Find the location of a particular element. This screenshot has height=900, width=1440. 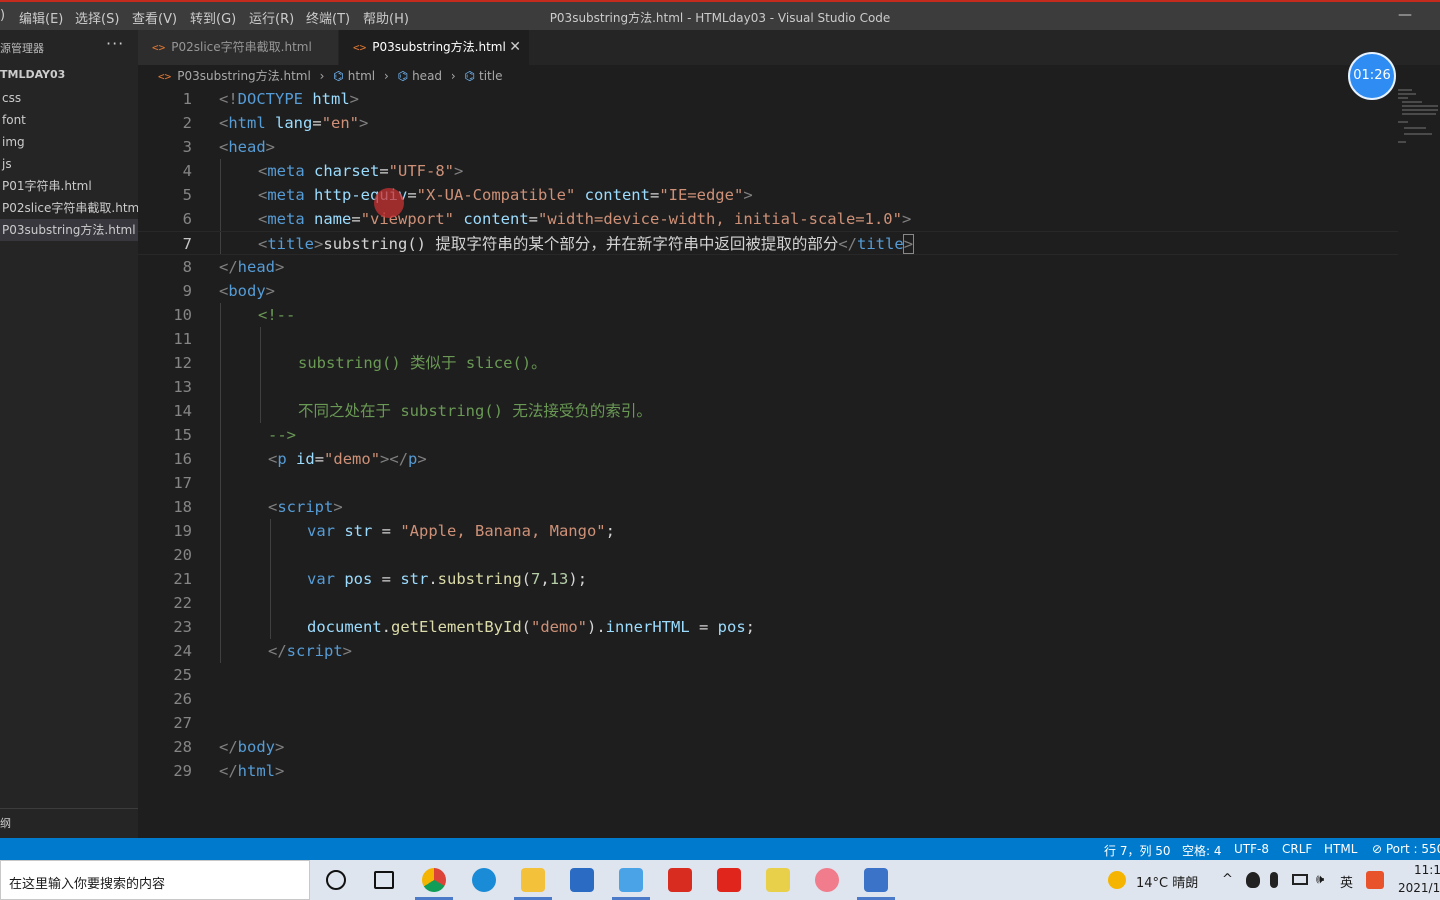

code-line: 17 is located at coordinates (768, 483).